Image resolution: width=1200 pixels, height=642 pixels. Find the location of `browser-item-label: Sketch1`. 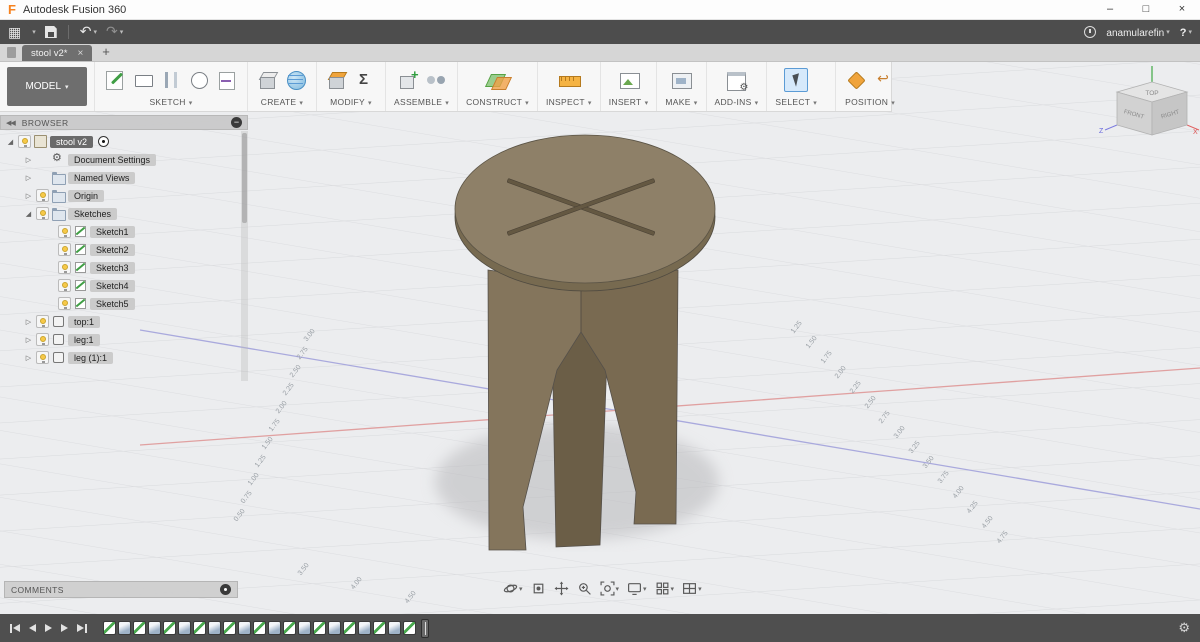

browser-item-label: Sketch1 is located at coordinates (112, 231).